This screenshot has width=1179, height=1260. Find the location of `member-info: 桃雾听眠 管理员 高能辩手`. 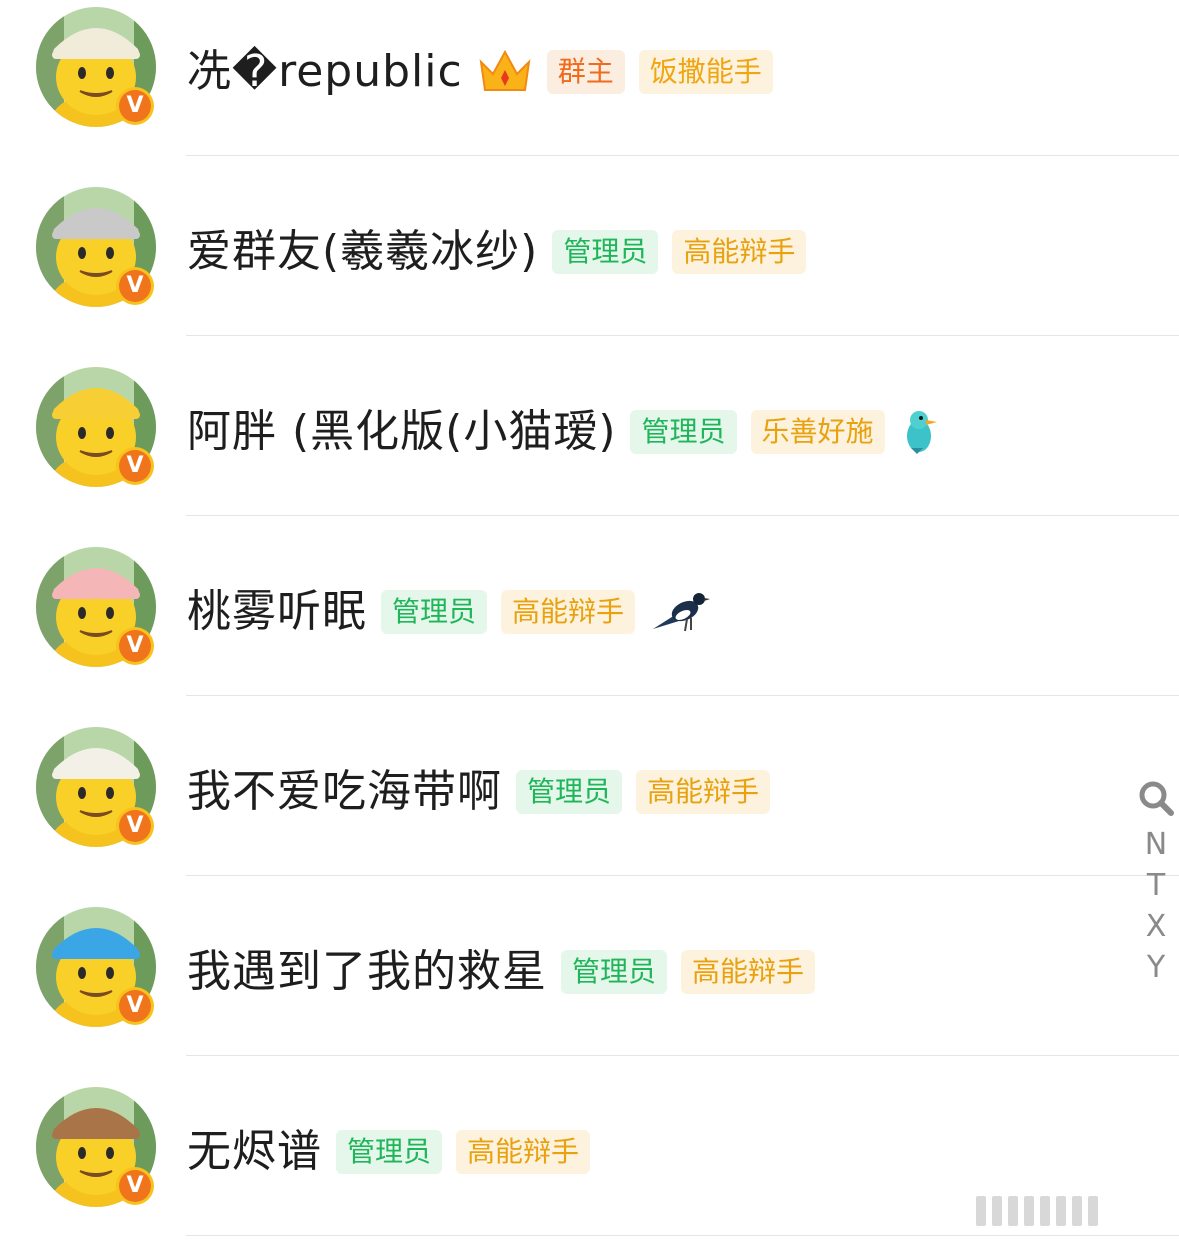

member-info: 桃雾听眠 管理员 高能辩手 is located at coordinates (449, 612).